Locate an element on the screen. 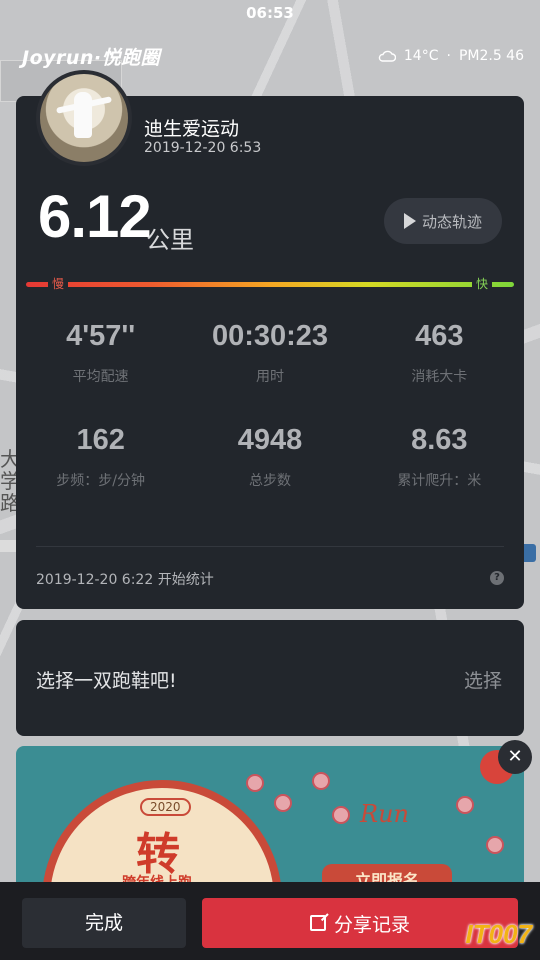 This screenshot has height=960, width=540. air-quality: PM2.5 46 is located at coordinates (491, 56).